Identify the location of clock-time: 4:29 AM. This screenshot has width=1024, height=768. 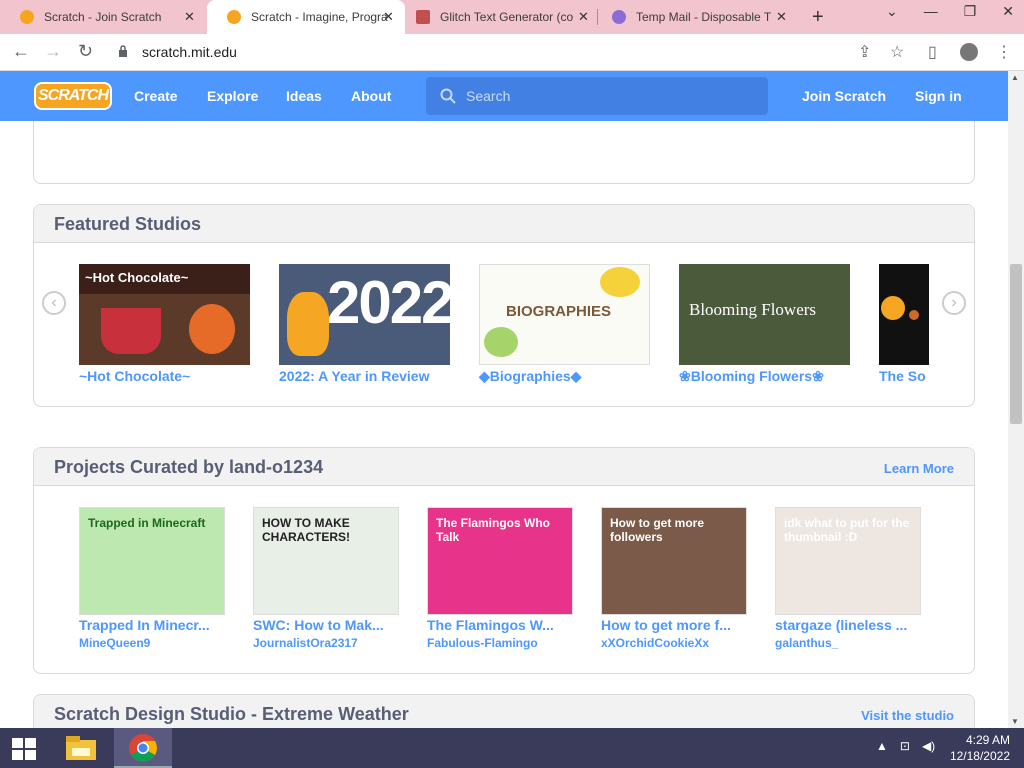
(987, 740).